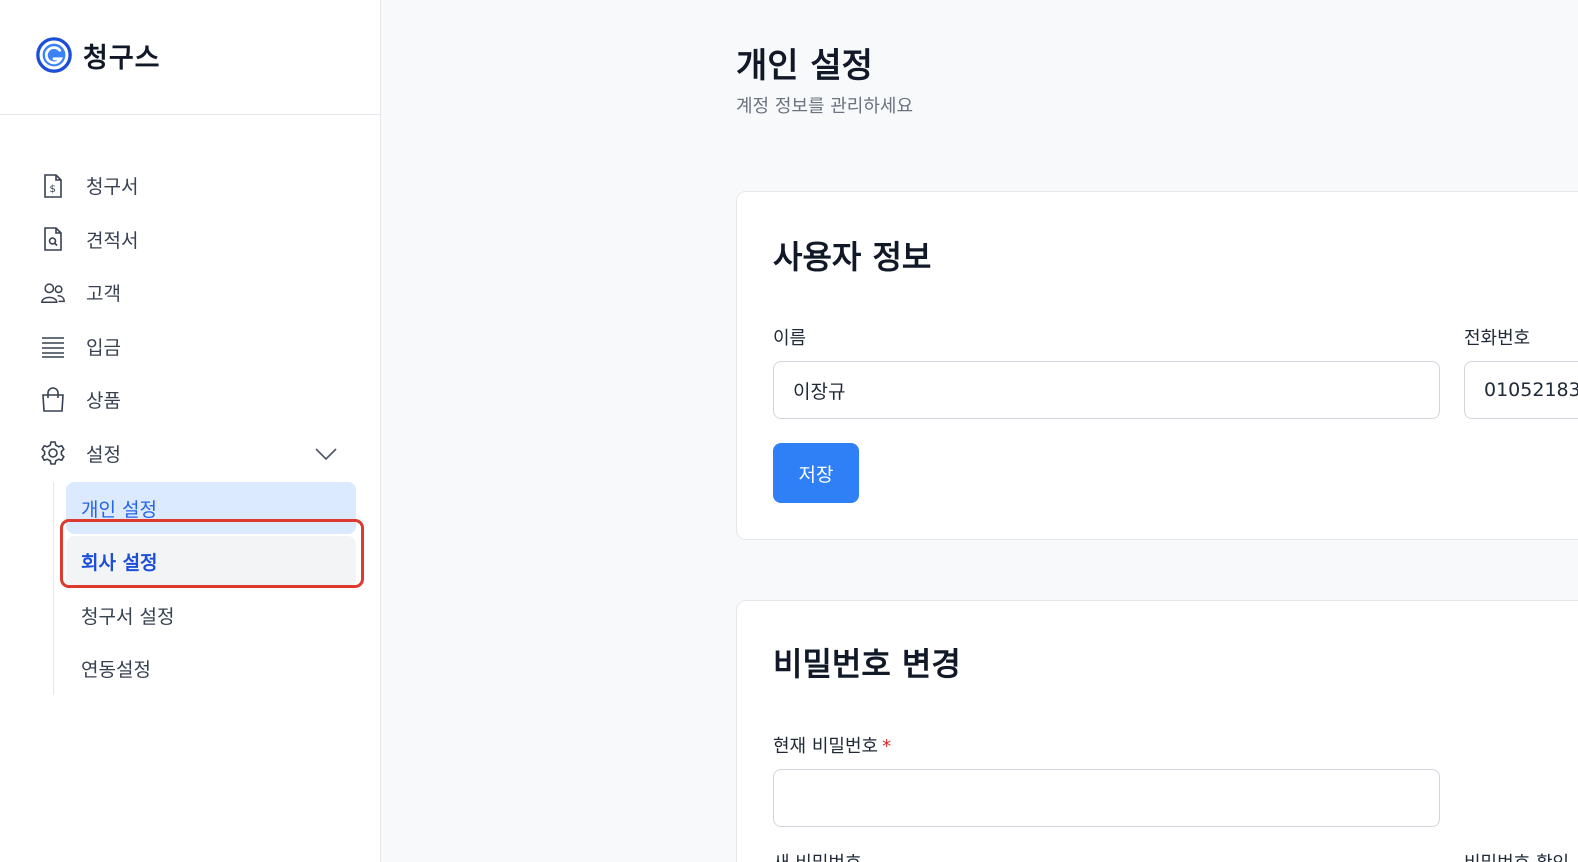 Image resolution: width=1578 pixels, height=862 pixels. What do you see at coordinates (887, 746) in the screenshot?
I see `required-mark: *` at bounding box center [887, 746].